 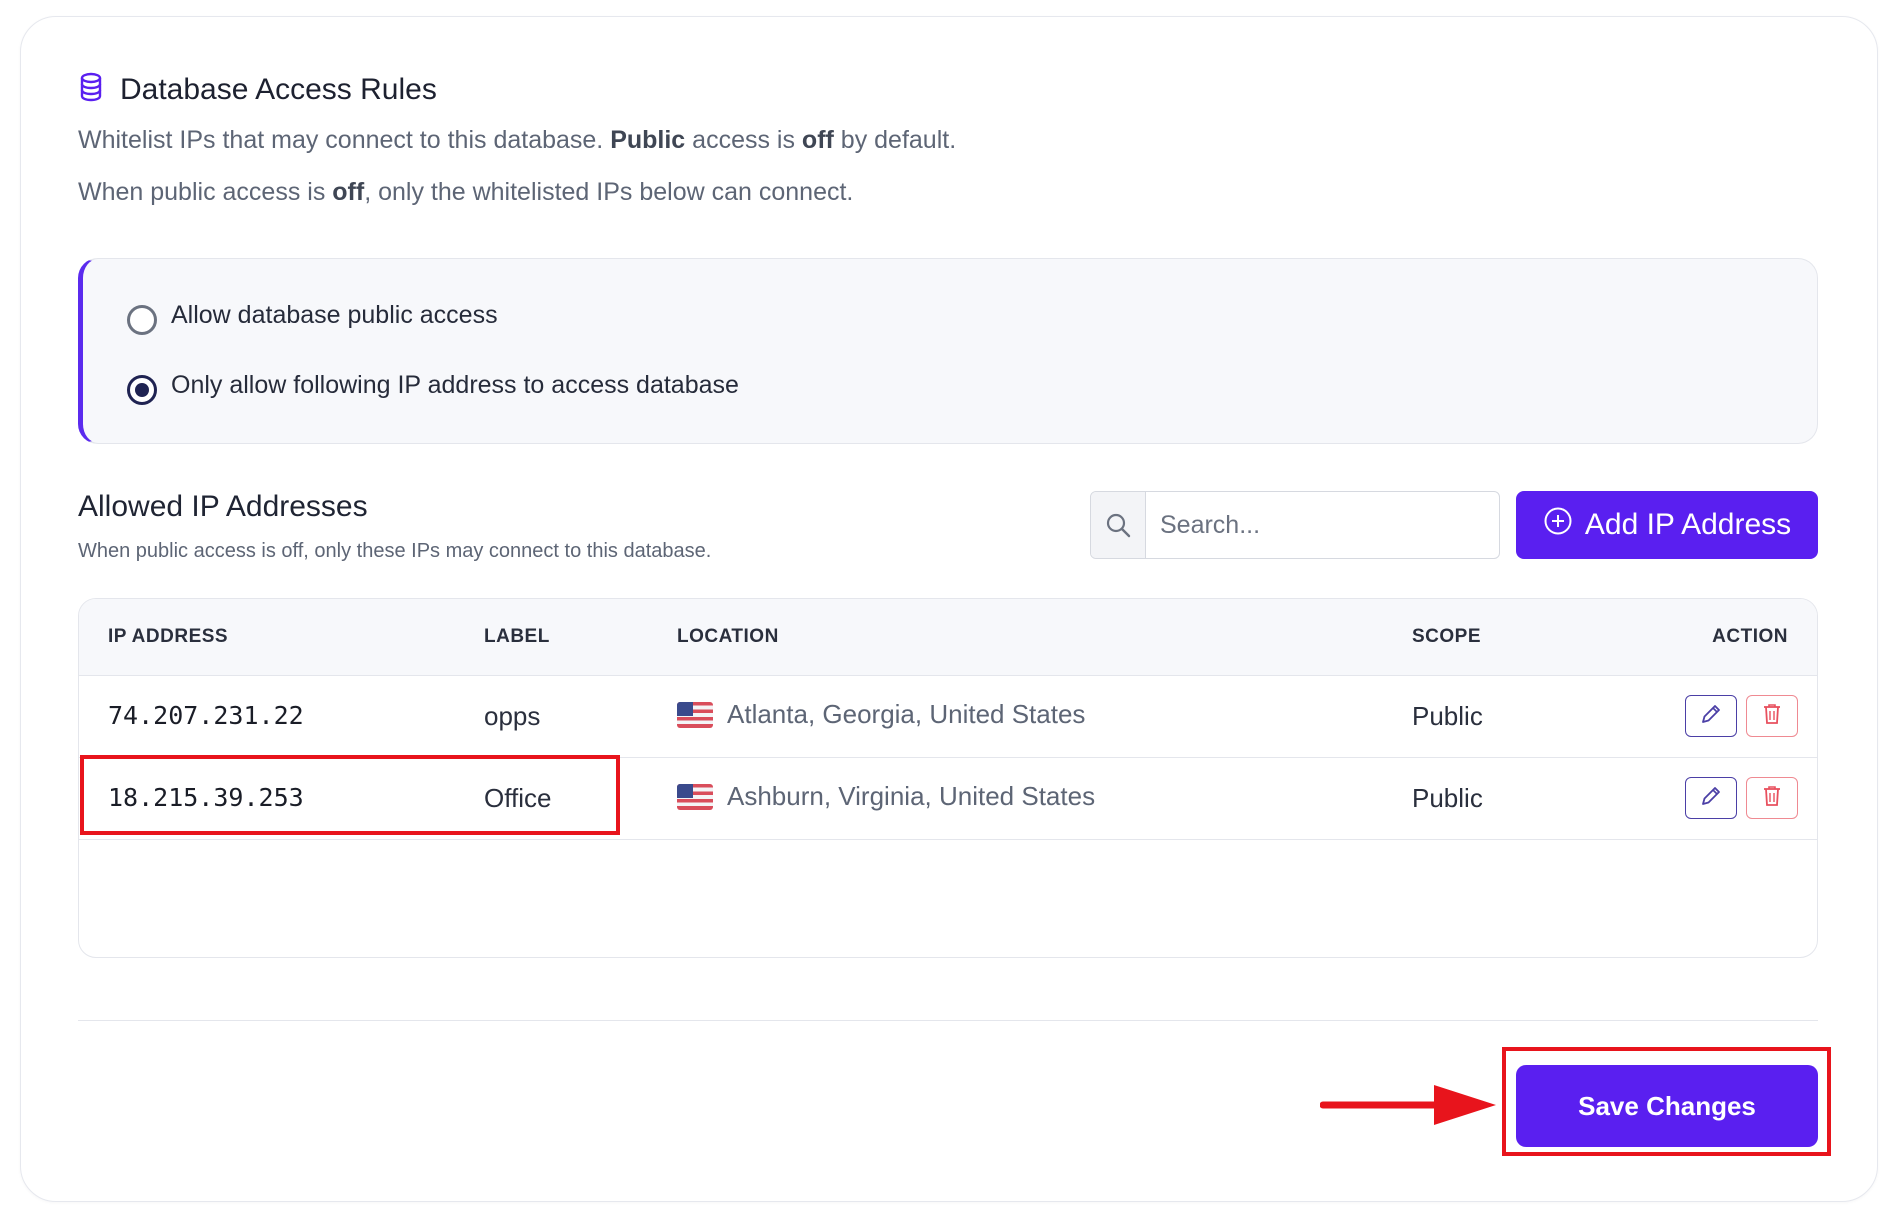 What do you see at coordinates (206, 715) in the screenshot?
I see `ip-cell: 74.207.231.22` at bounding box center [206, 715].